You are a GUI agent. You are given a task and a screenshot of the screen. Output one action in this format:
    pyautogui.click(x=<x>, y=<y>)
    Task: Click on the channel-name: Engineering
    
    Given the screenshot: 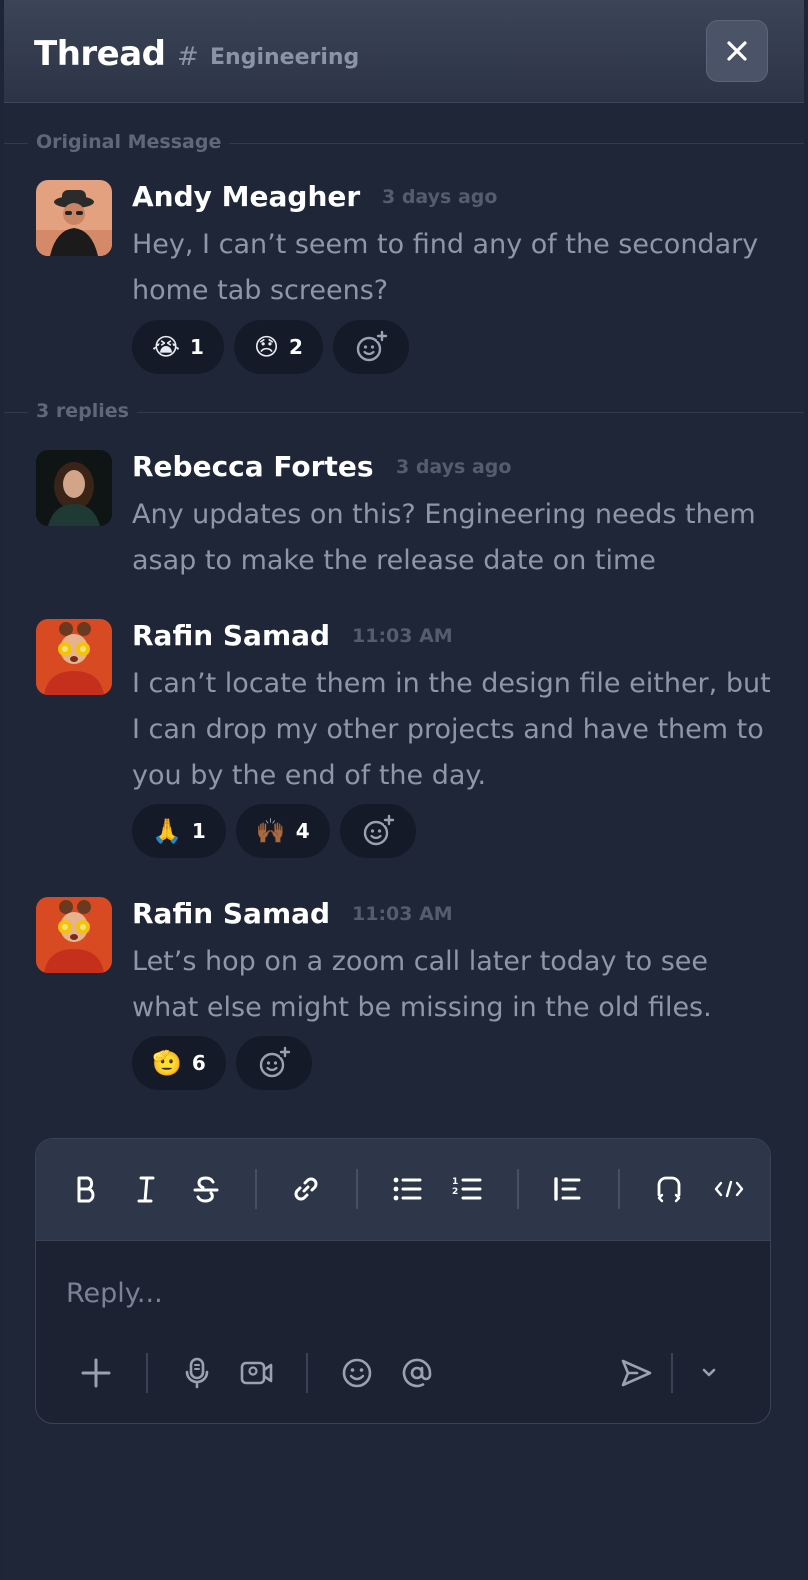 What is the action you would take?
    pyautogui.click(x=284, y=57)
    